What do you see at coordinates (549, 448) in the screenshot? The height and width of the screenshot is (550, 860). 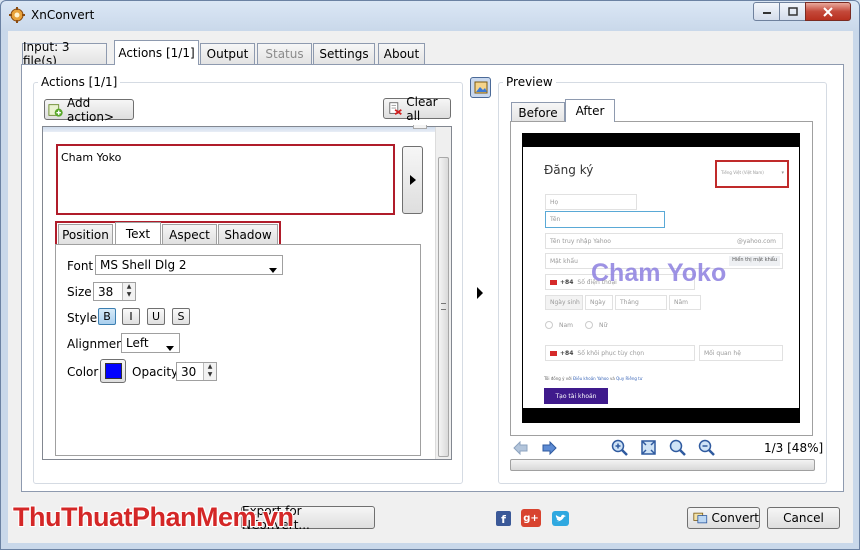 I see `next-arrow-icon` at bounding box center [549, 448].